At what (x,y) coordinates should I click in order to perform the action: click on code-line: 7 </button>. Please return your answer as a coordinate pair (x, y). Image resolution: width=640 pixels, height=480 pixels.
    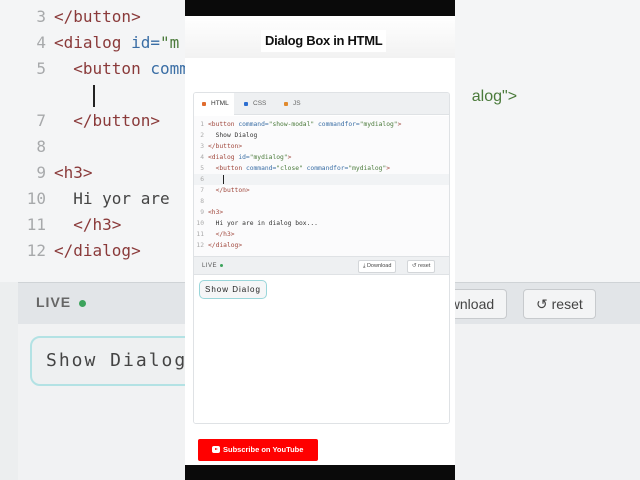
    Looking at the image, I should click on (321, 190).